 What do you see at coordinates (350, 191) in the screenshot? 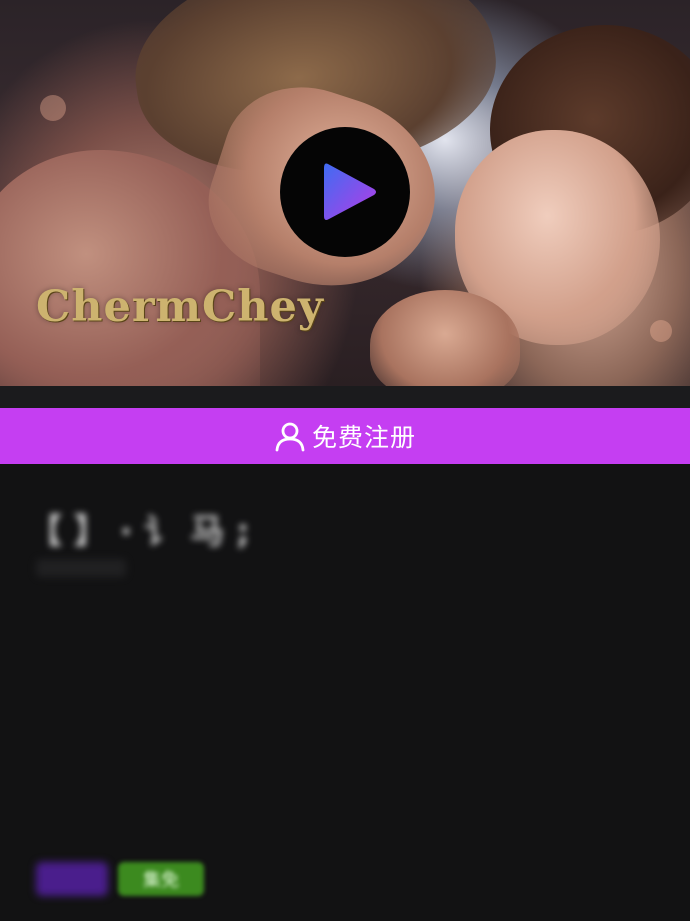
I see `play-icon` at bounding box center [350, 191].